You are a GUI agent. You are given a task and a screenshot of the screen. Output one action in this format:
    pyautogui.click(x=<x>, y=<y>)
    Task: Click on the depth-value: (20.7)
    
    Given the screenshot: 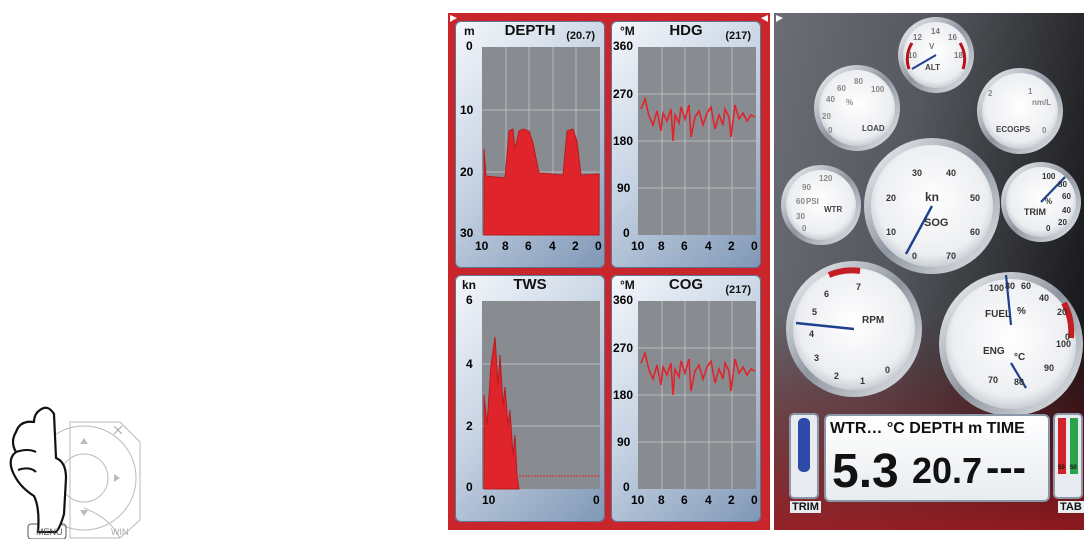 What is the action you would take?
    pyautogui.click(x=580, y=36)
    